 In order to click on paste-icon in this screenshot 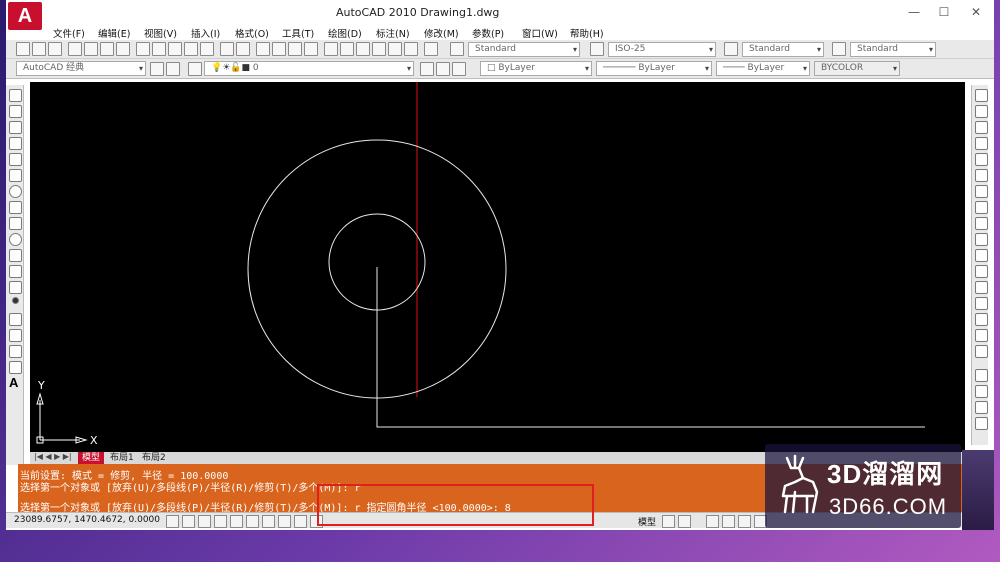, I will do `click(175, 49)`.